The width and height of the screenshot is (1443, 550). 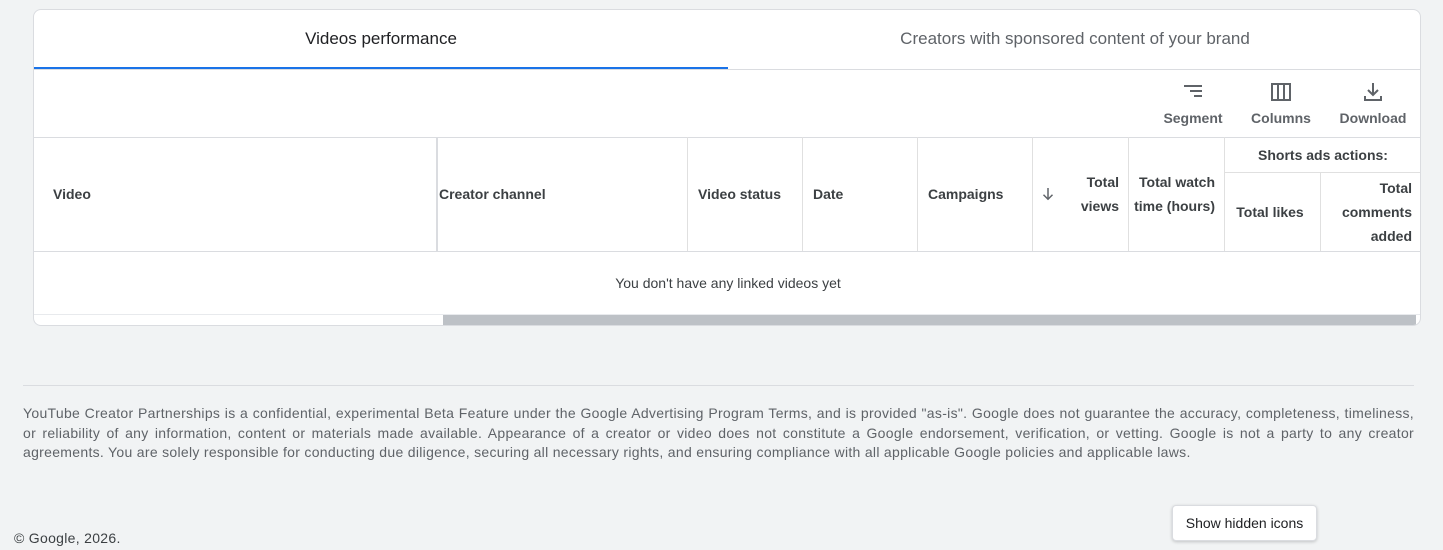 What do you see at coordinates (745, 194) in the screenshot?
I see `column-header-video-status: Video status` at bounding box center [745, 194].